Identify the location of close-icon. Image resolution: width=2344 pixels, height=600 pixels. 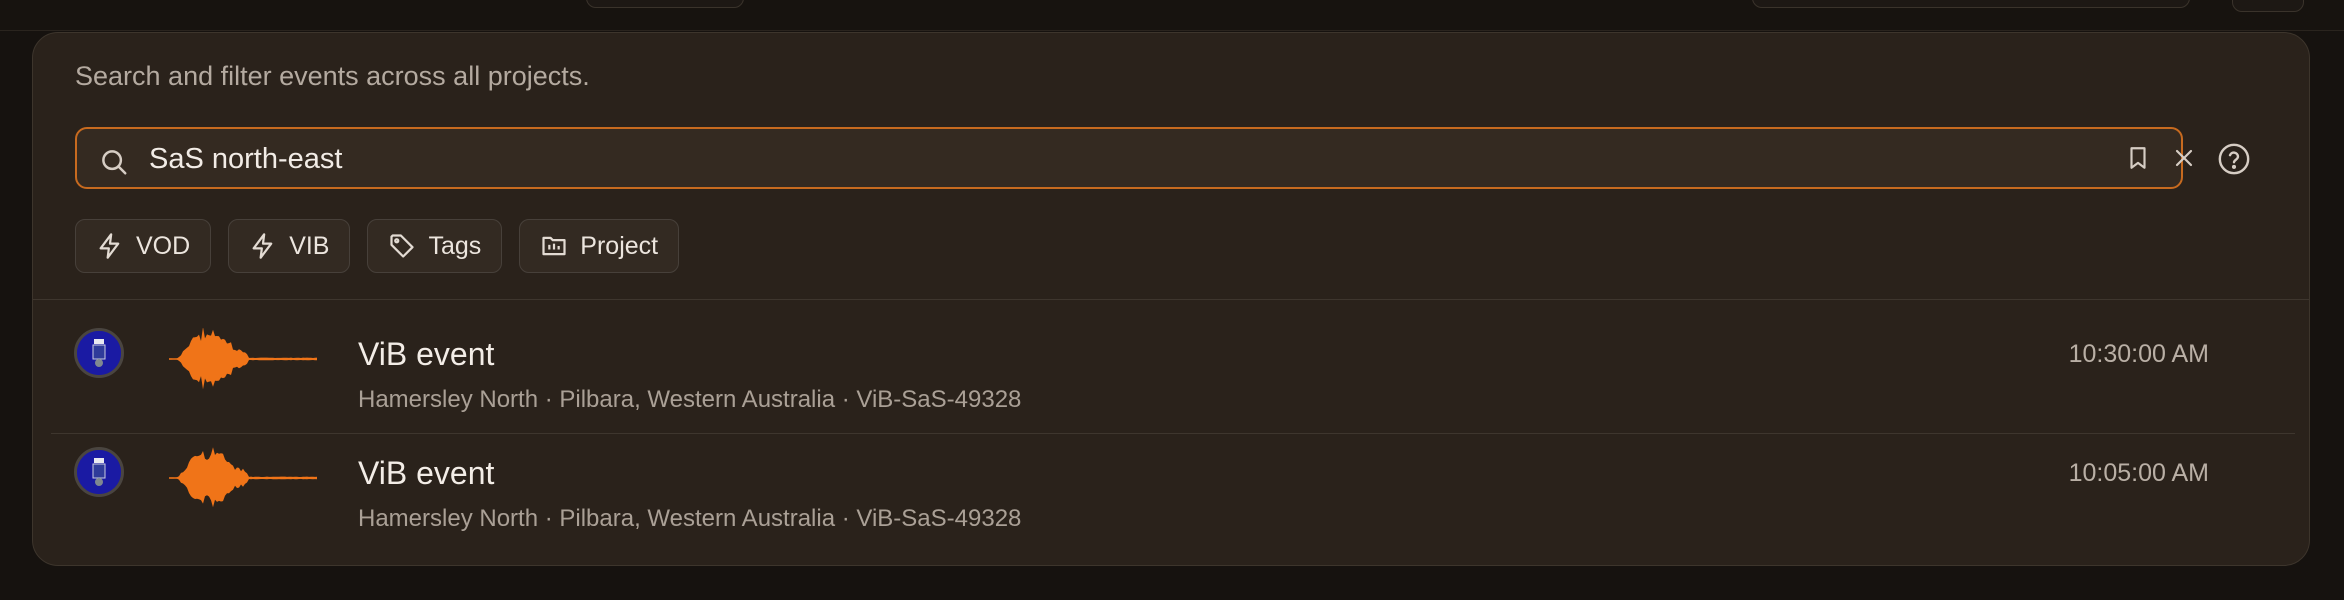
(2184, 158).